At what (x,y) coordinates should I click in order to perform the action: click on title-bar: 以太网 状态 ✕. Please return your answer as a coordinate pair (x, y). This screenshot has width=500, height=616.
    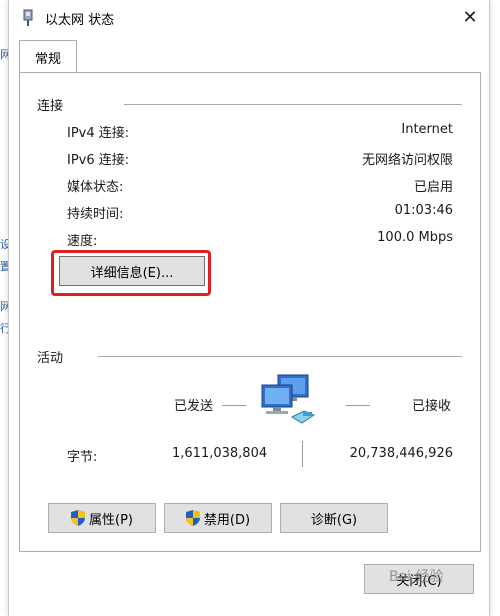
    Looking at the image, I should click on (249, 18).